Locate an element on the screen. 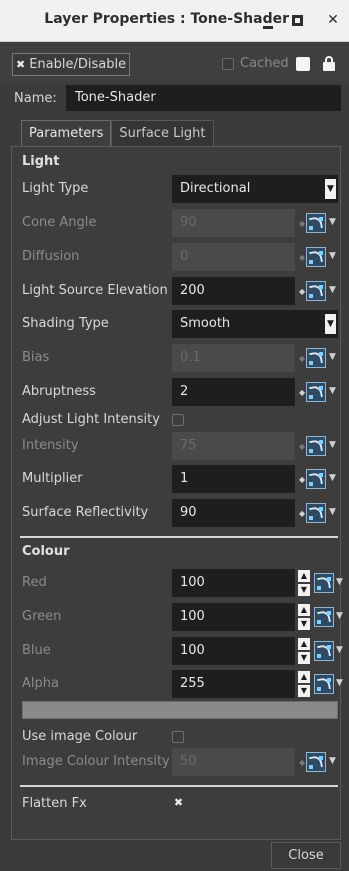 The image size is (349, 871). abruptness-row: Abruptness 2 ◆ ▼ is located at coordinates (180, 392).